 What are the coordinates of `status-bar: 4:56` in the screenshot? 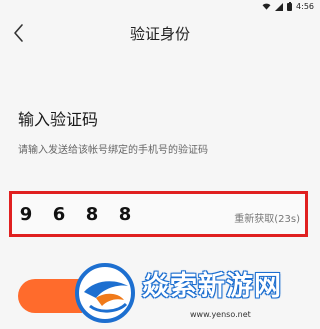 It's located at (160, 7).